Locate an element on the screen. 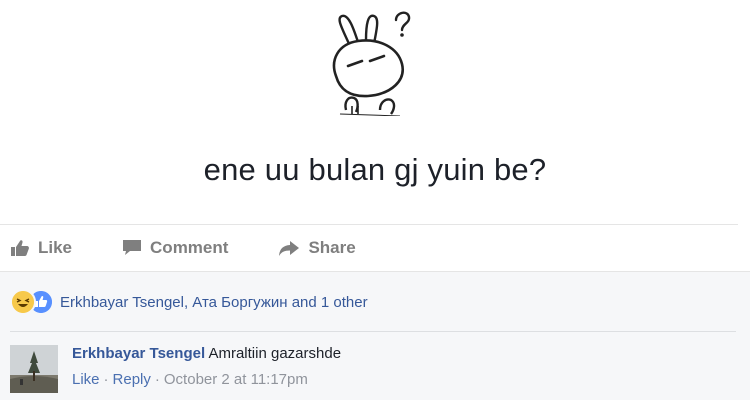 This screenshot has height=400, width=750. comment-reply-link: Reply is located at coordinates (132, 379).